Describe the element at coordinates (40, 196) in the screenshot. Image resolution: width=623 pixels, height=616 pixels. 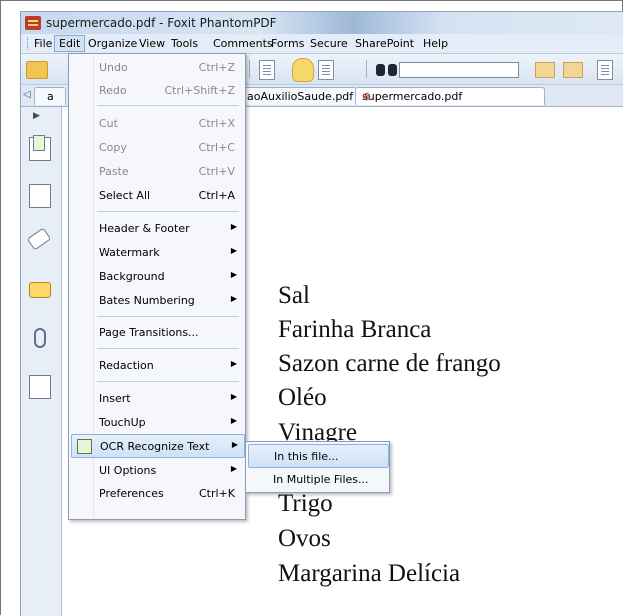
I see `bookmarks-icon` at that location.